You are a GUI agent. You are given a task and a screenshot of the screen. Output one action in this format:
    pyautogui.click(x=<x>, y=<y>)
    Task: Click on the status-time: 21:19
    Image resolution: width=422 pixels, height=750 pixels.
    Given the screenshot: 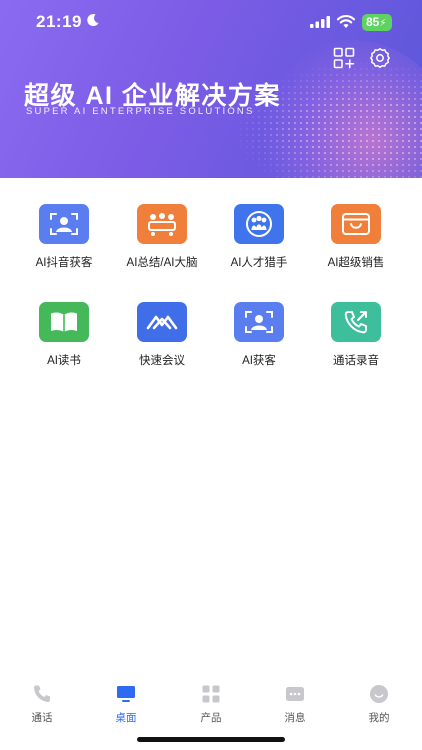 What is the action you would take?
    pyautogui.click(x=59, y=21)
    